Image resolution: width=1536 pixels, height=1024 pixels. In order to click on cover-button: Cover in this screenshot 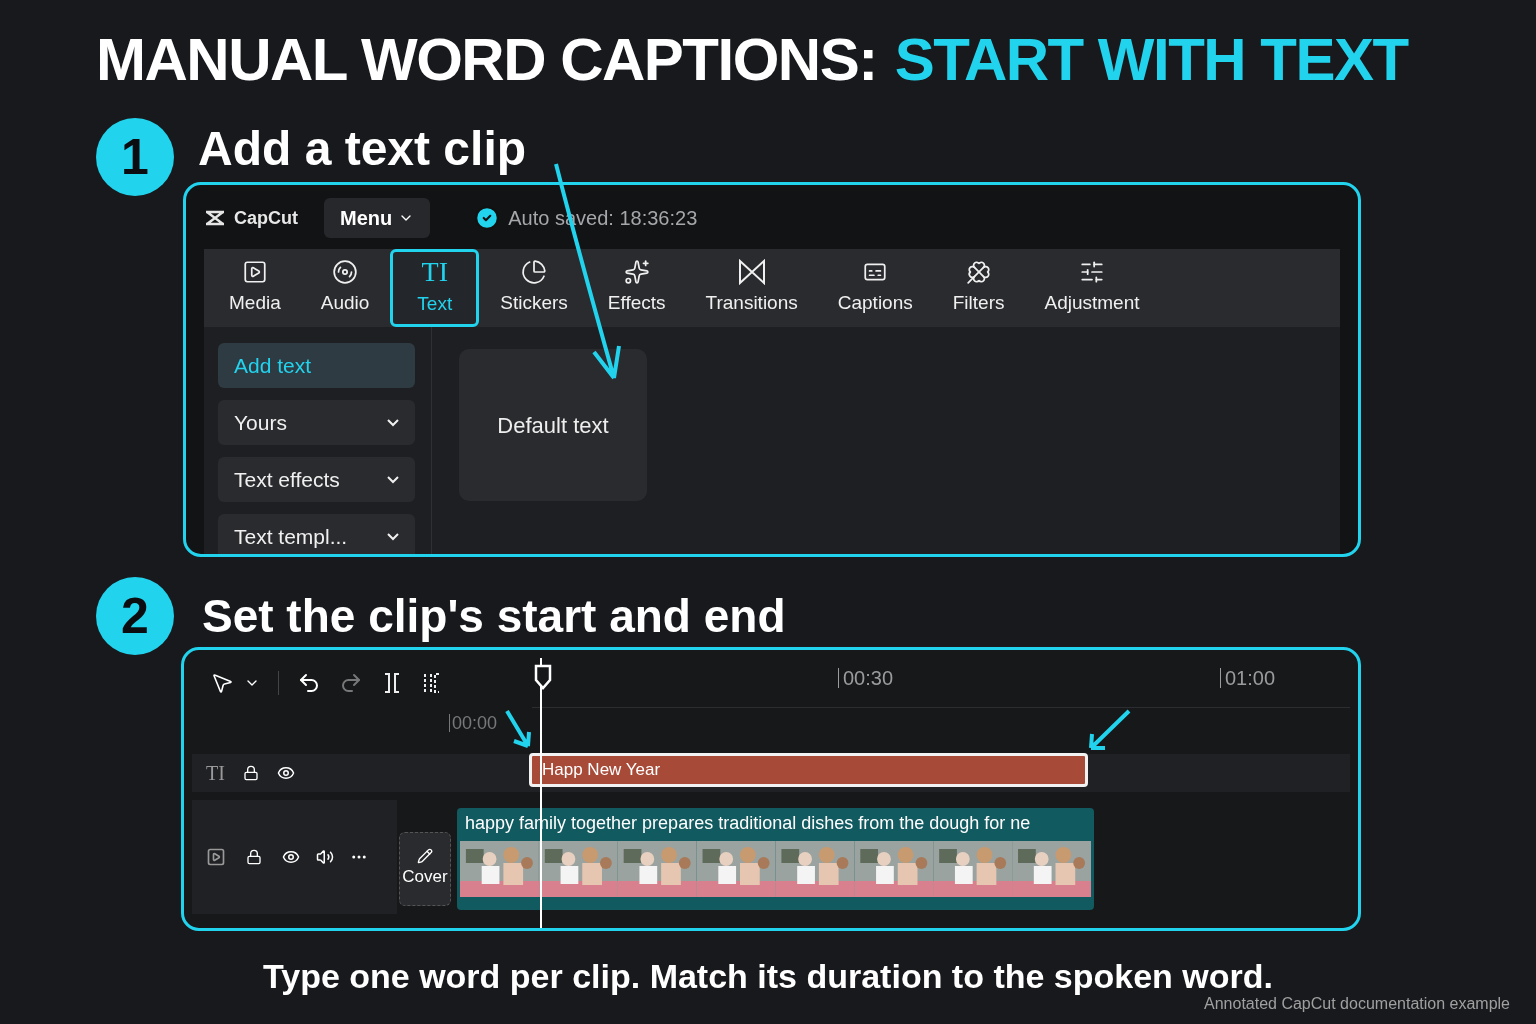, I will do `click(425, 869)`.